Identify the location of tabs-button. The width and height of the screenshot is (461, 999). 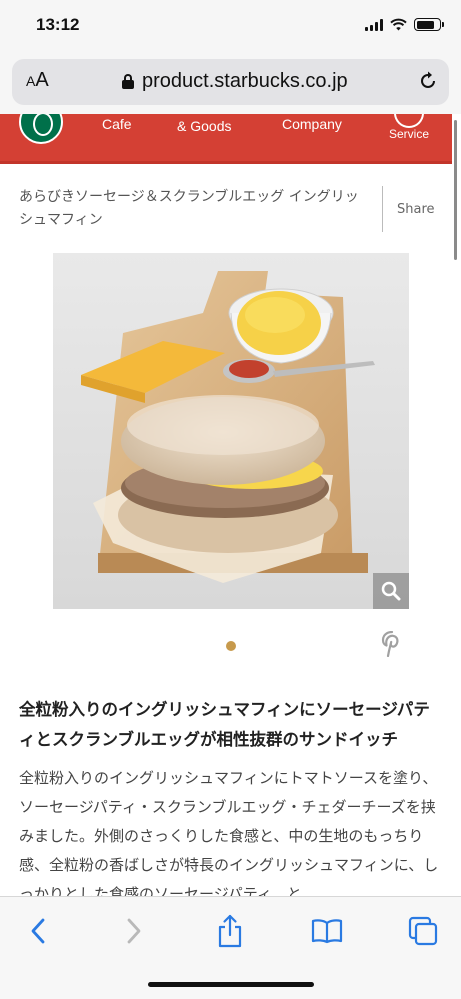
(423, 931).